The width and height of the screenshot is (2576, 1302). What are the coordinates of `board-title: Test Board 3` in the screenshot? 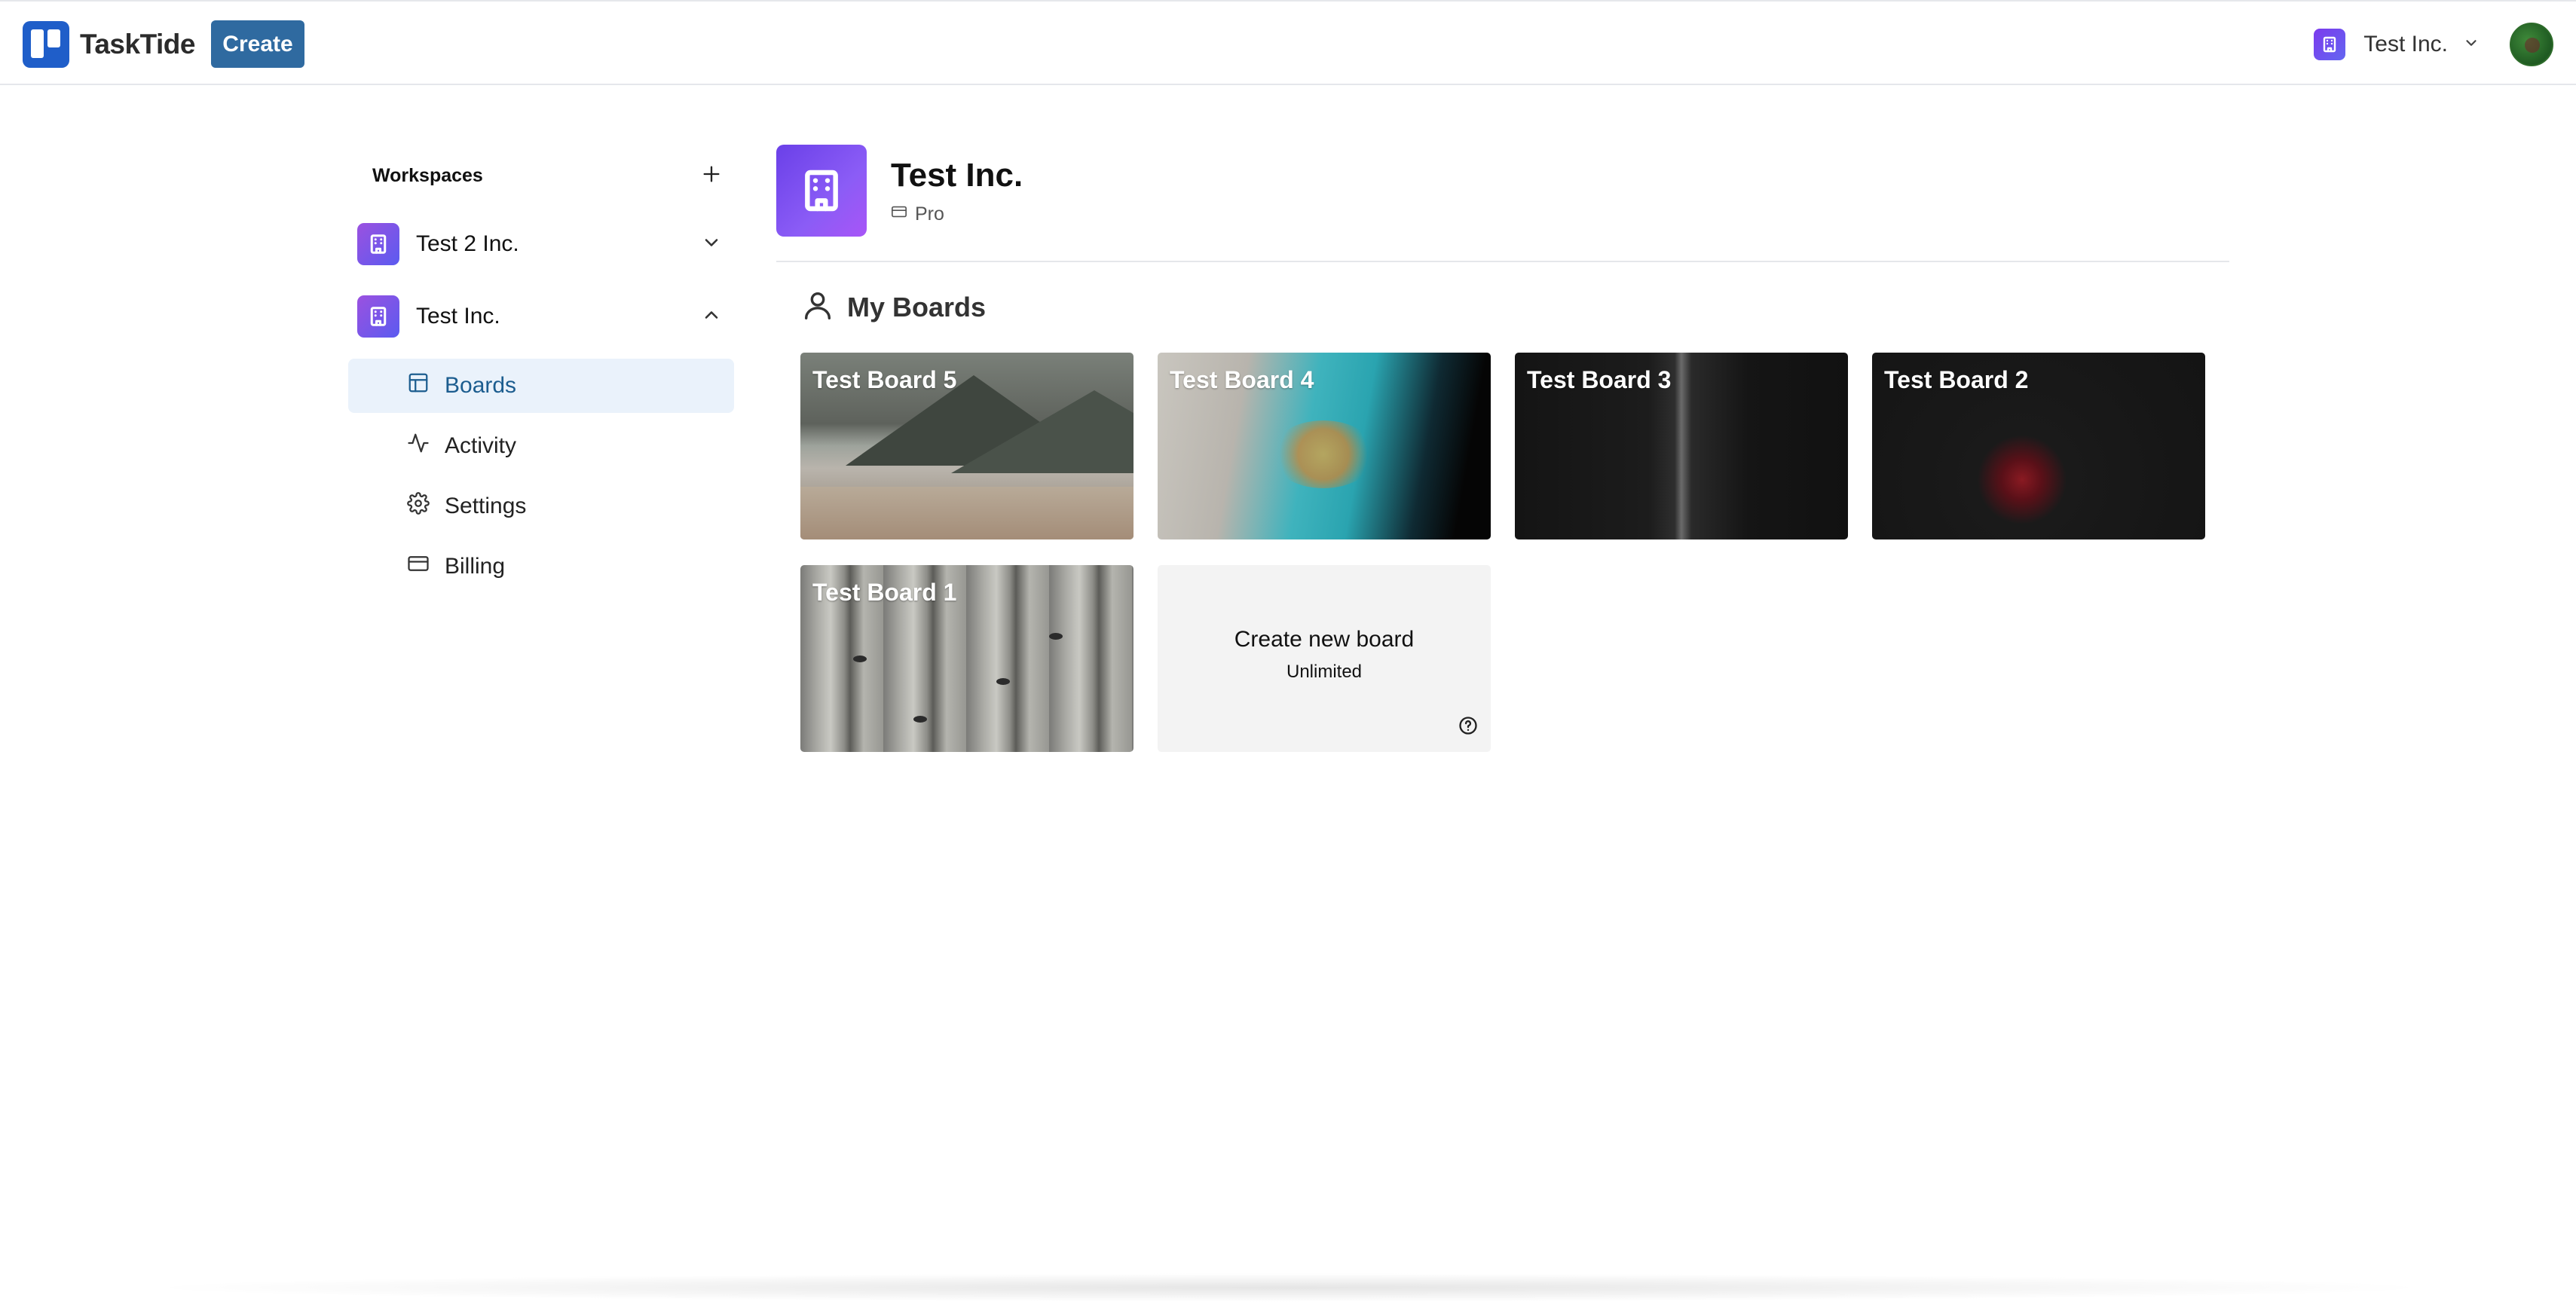 It's located at (1600, 379).